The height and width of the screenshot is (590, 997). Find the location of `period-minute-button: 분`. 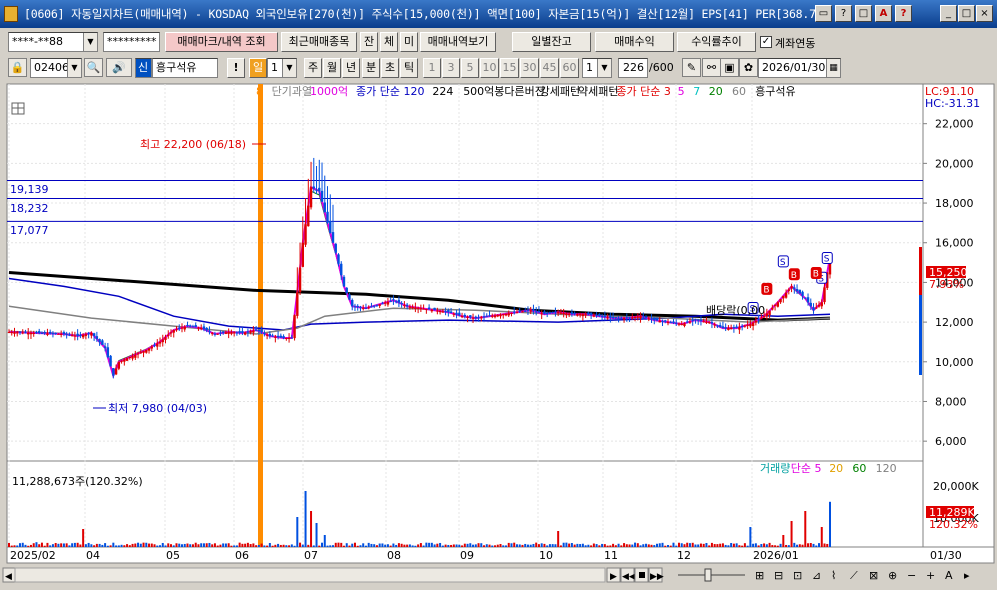

period-minute-button: 분 is located at coordinates (371, 68).